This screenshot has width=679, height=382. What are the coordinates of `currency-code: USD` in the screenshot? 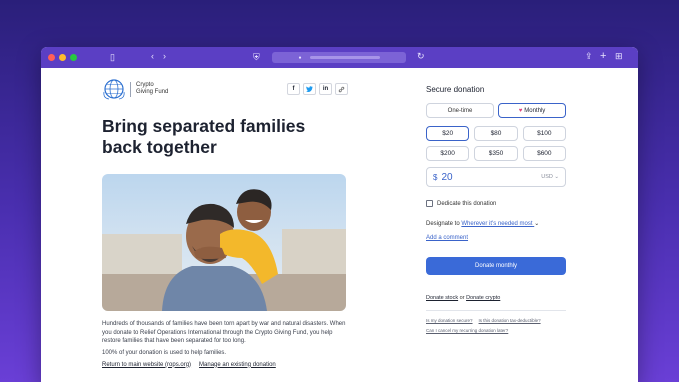 It's located at (547, 177).